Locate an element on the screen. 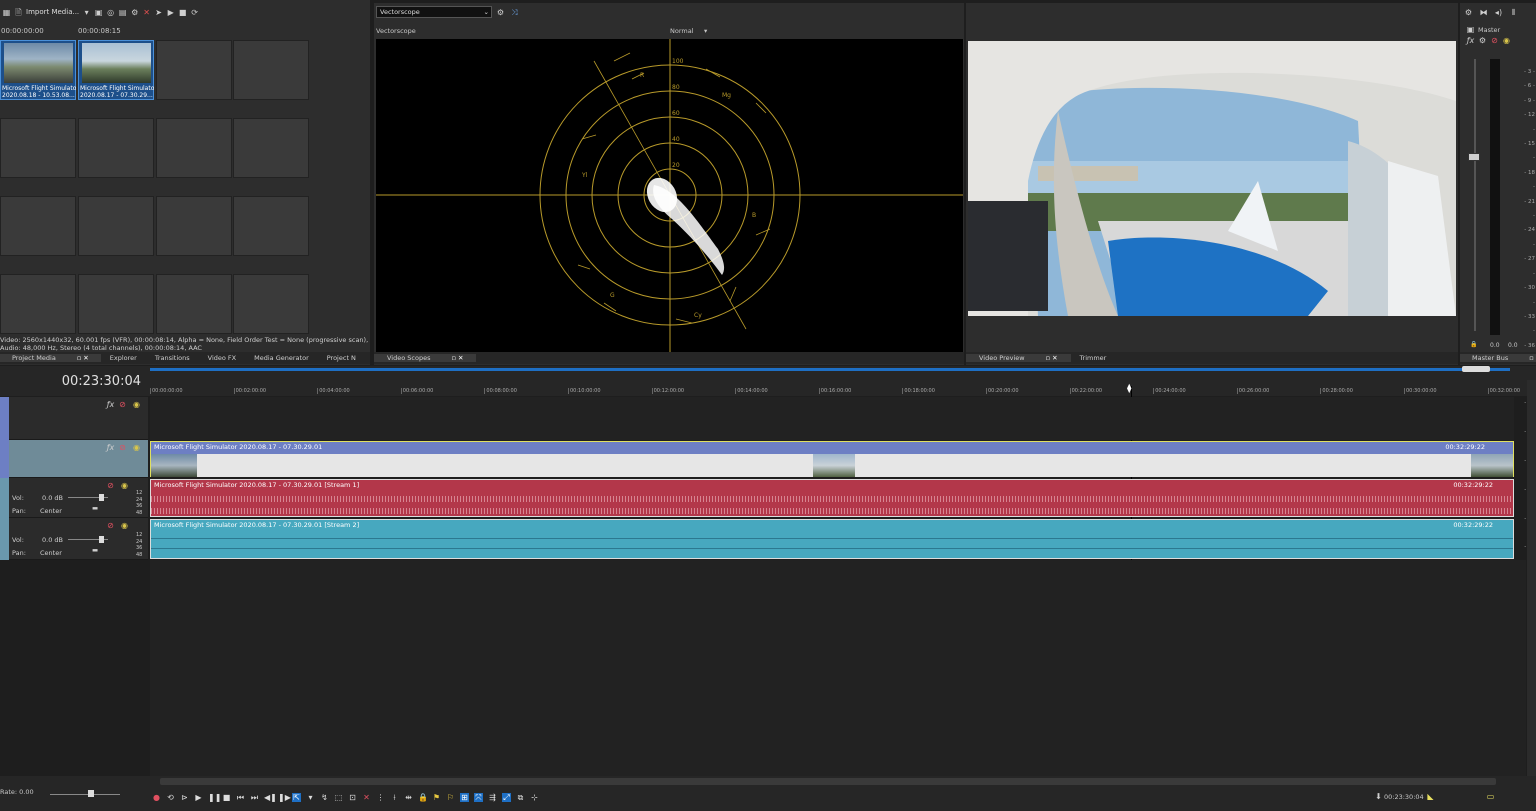 The height and width of the screenshot is (811, 1536). go-to-end-icon: ⏭ is located at coordinates (254, 797).